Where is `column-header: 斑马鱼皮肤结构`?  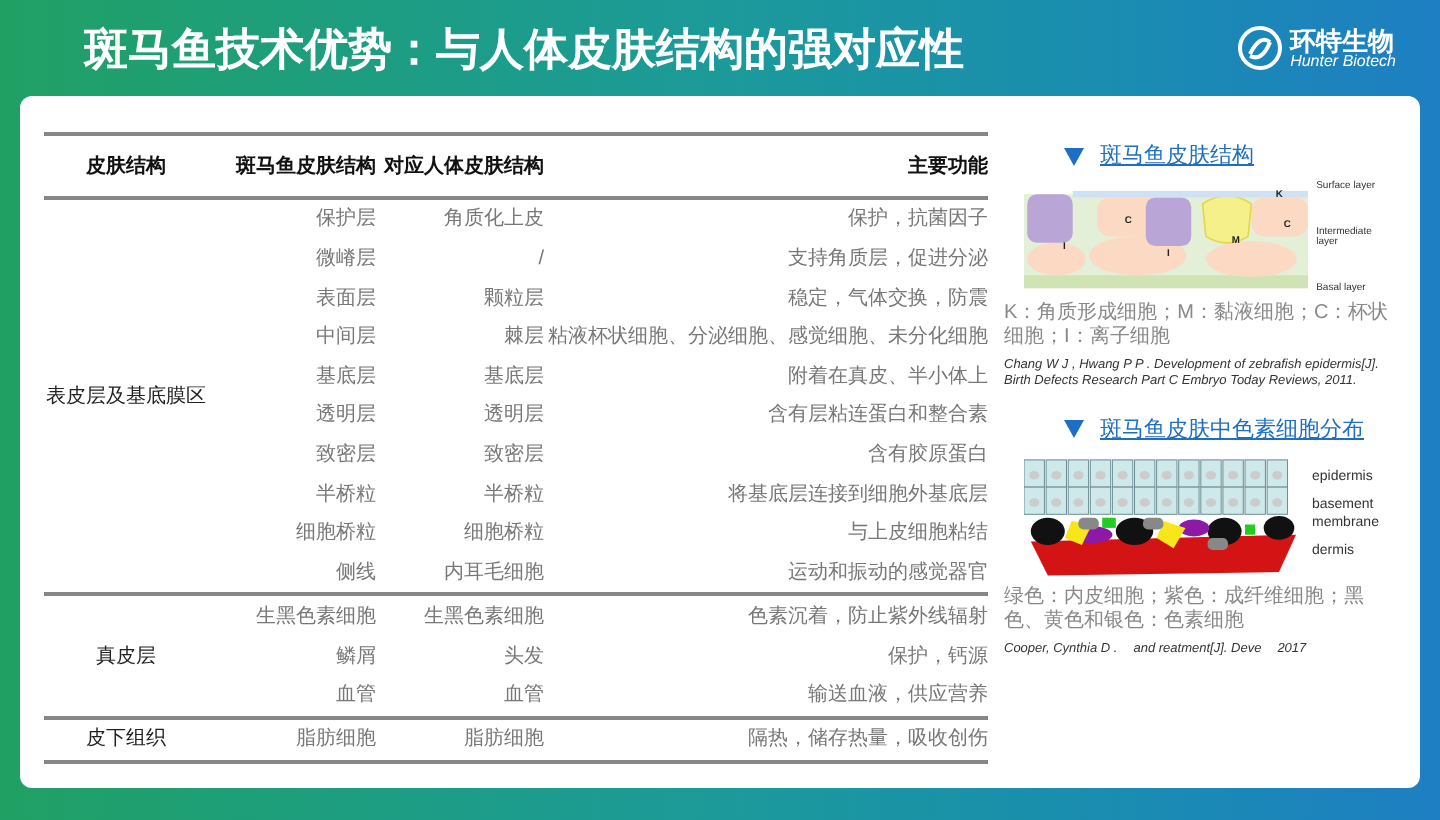 column-header: 斑马鱼皮肤结构 is located at coordinates (292, 166).